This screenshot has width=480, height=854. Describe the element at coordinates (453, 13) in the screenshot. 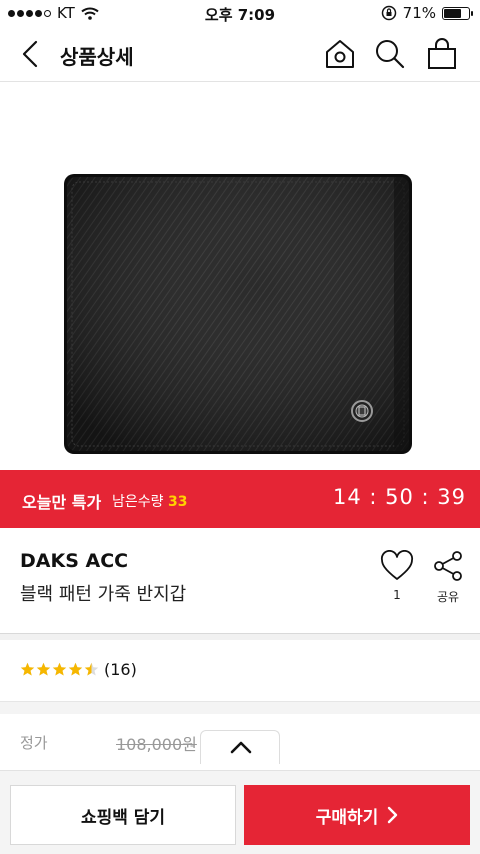

I see `battery-fill` at that location.